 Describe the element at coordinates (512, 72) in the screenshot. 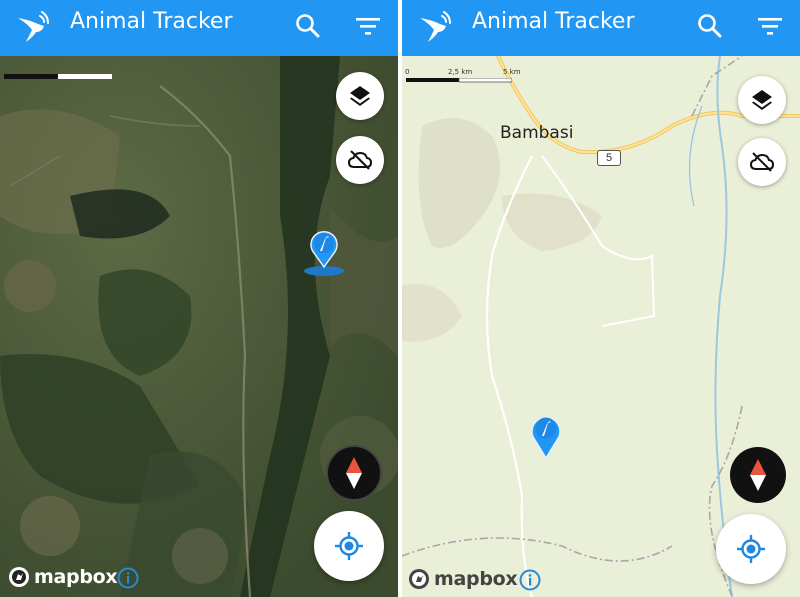

I see `scale-label-end: 5 km` at that location.